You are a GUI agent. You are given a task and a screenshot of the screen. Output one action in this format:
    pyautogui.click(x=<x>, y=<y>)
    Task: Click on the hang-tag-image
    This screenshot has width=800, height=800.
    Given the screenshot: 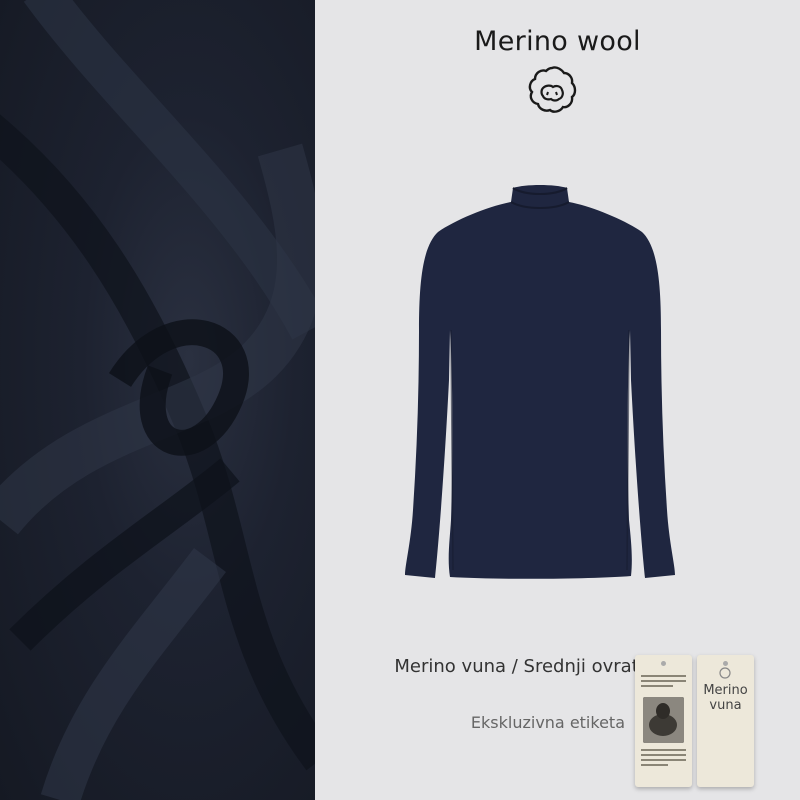 What is the action you would take?
    pyautogui.click(x=663, y=721)
    